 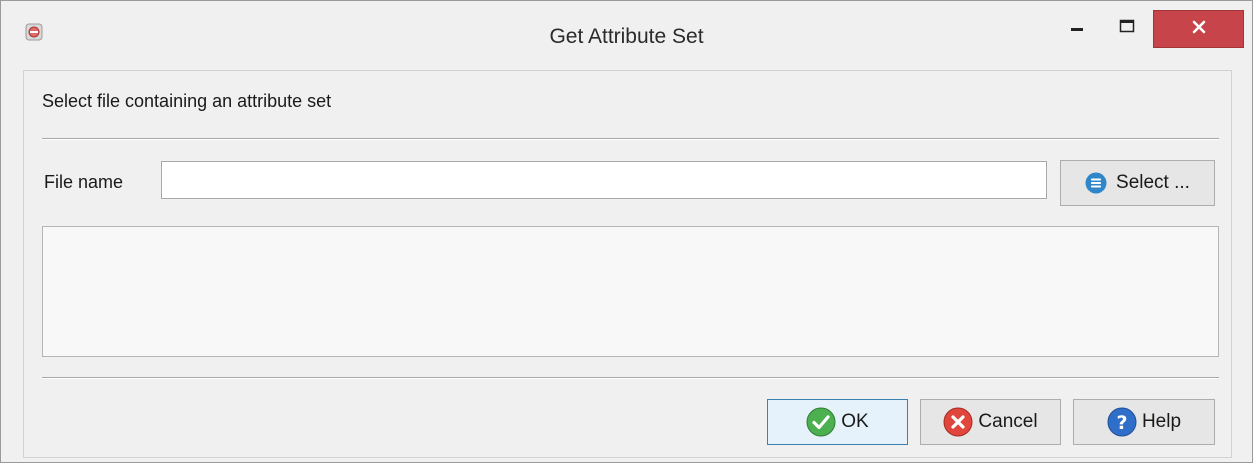 What do you see at coordinates (855, 421) in the screenshot?
I see `ok-label: OK` at bounding box center [855, 421].